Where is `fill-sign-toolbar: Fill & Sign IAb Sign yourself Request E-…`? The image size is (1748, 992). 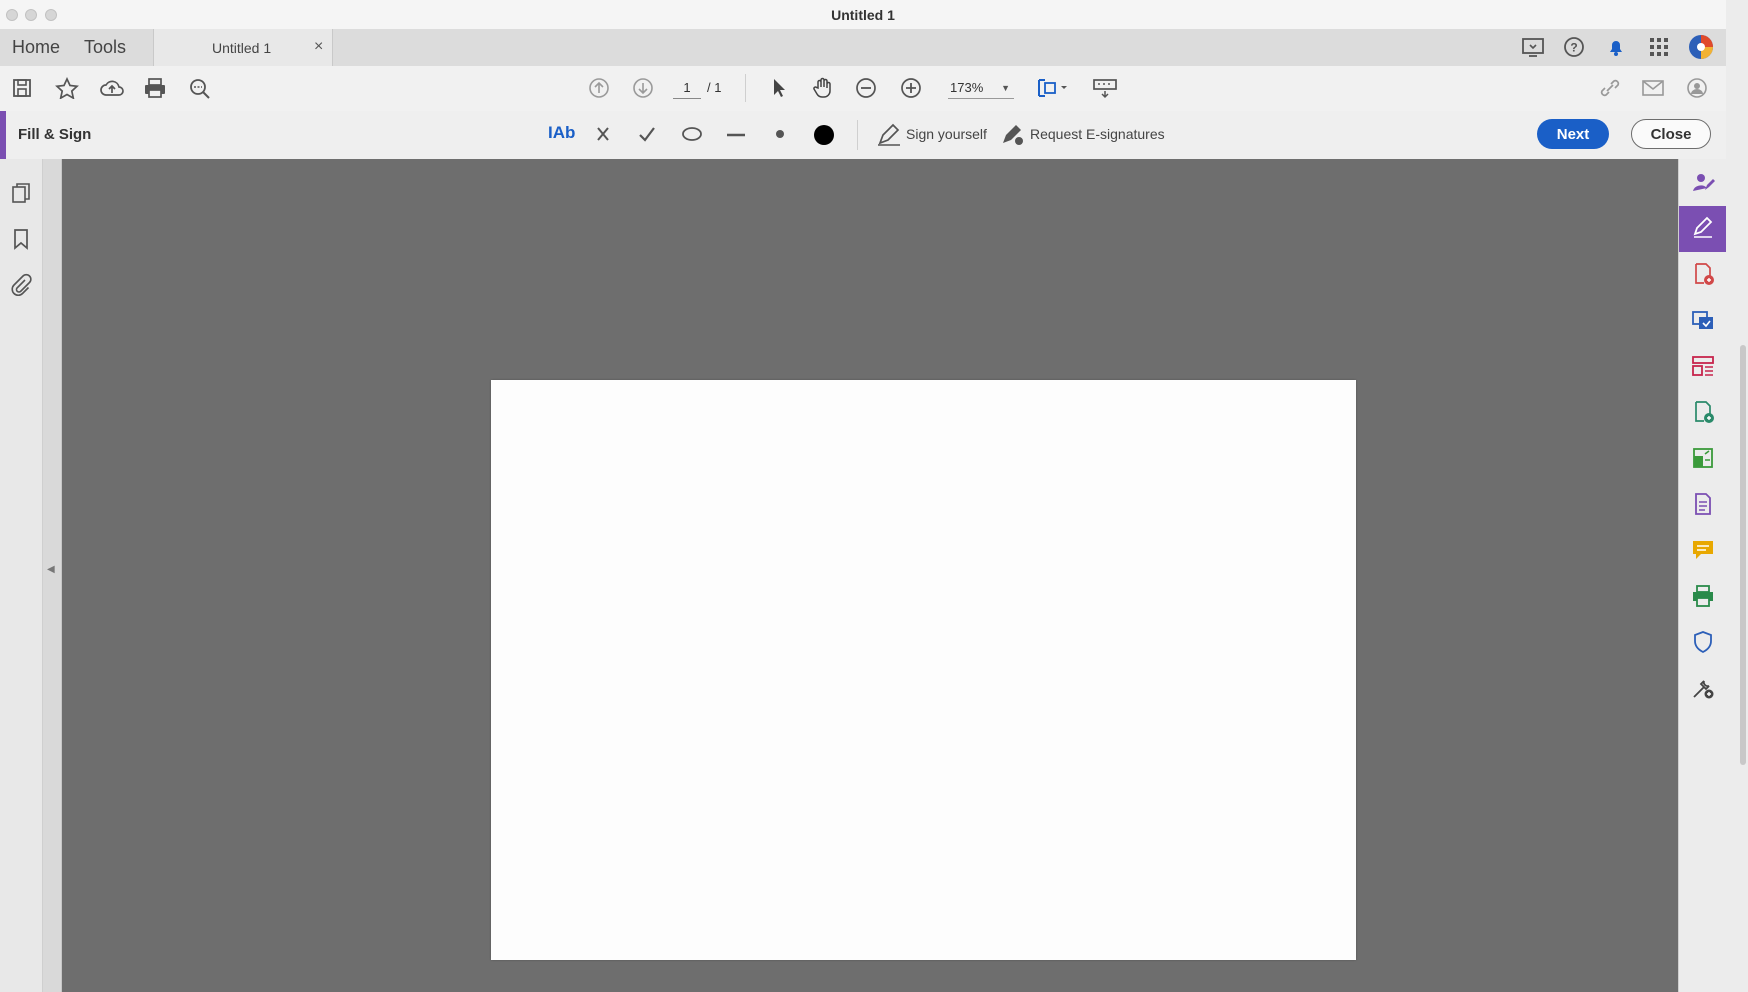 fill-sign-toolbar: Fill & Sign IAb Sign yourself Request E-… is located at coordinates (863, 135).